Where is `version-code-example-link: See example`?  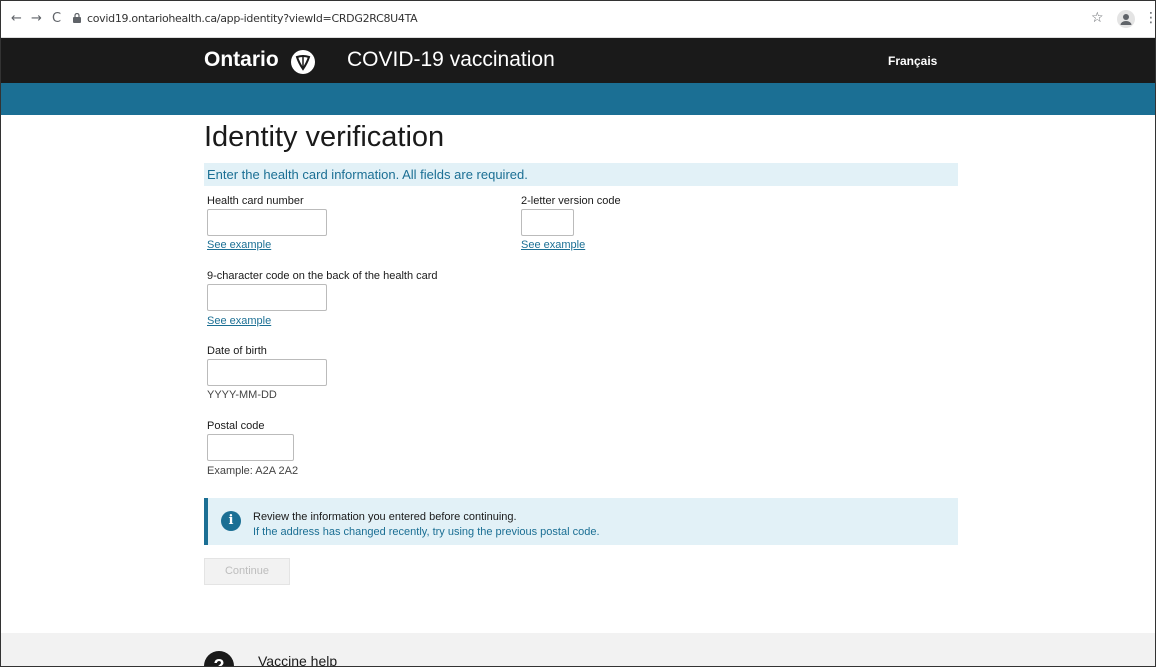 version-code-example-link: See example is located at coordinates (553, 245).